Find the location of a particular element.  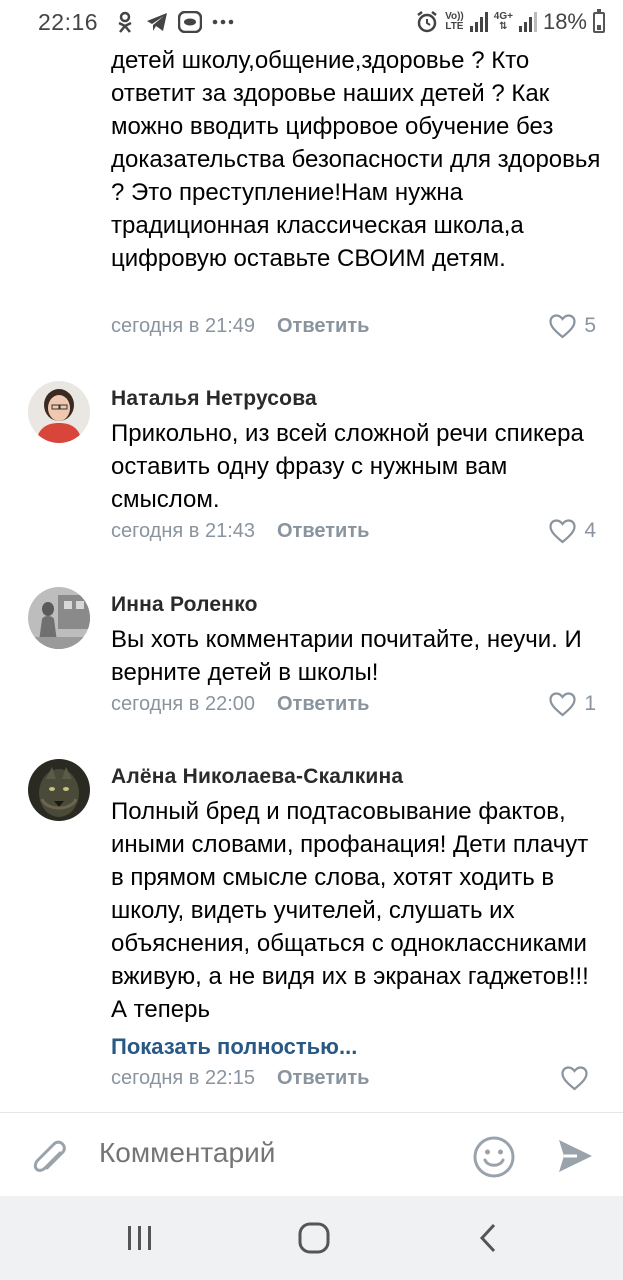

home-icon is located at coordinates (314, 1238).